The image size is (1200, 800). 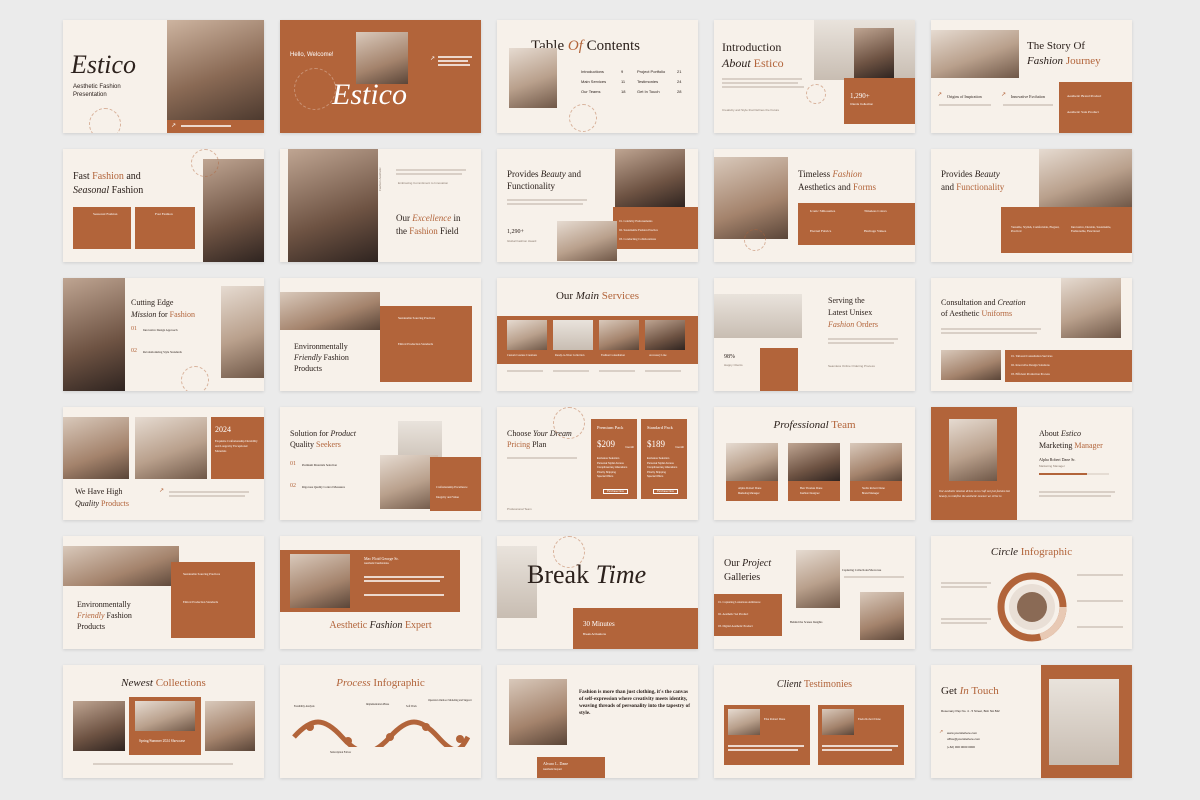 What do you see at coordinates (312, 55) in the screenshot?
I see `welcome-greeting: Hello, Welcome!` at bounding box center [312, 55].